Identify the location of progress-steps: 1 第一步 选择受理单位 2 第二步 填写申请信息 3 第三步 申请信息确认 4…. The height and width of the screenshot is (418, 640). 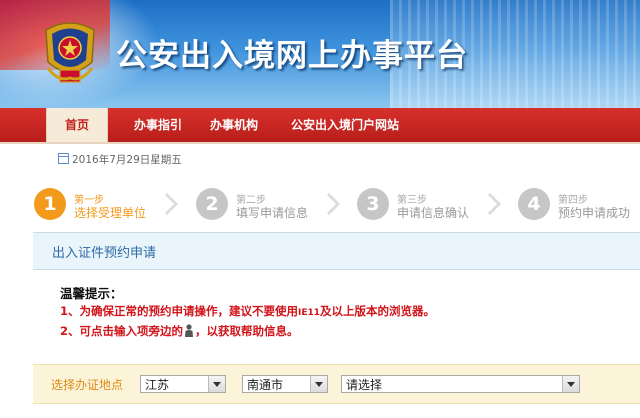
(320, 206).